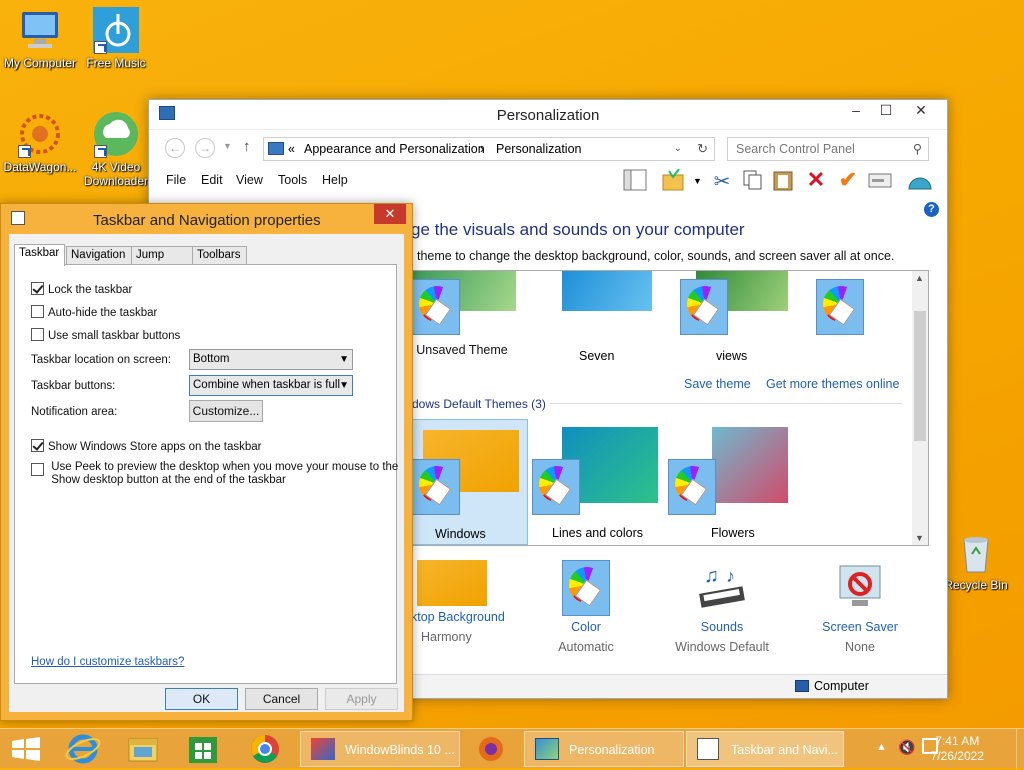  What do you see at coordinates (227, 146) in the screenshot?
I see `recent-pages-icon: ▼` at bounding box center [227, 146].